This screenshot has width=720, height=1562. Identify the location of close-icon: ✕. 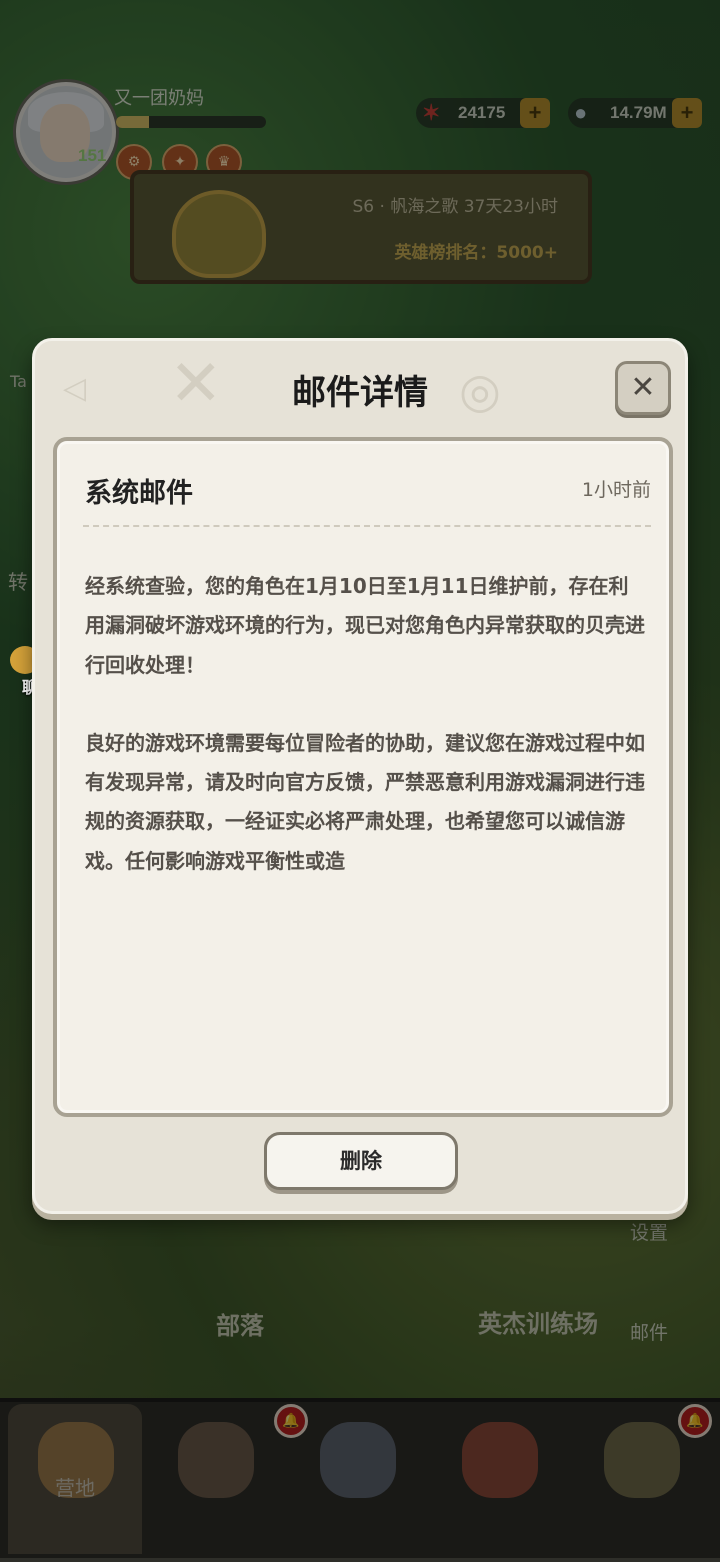
(643, 387).